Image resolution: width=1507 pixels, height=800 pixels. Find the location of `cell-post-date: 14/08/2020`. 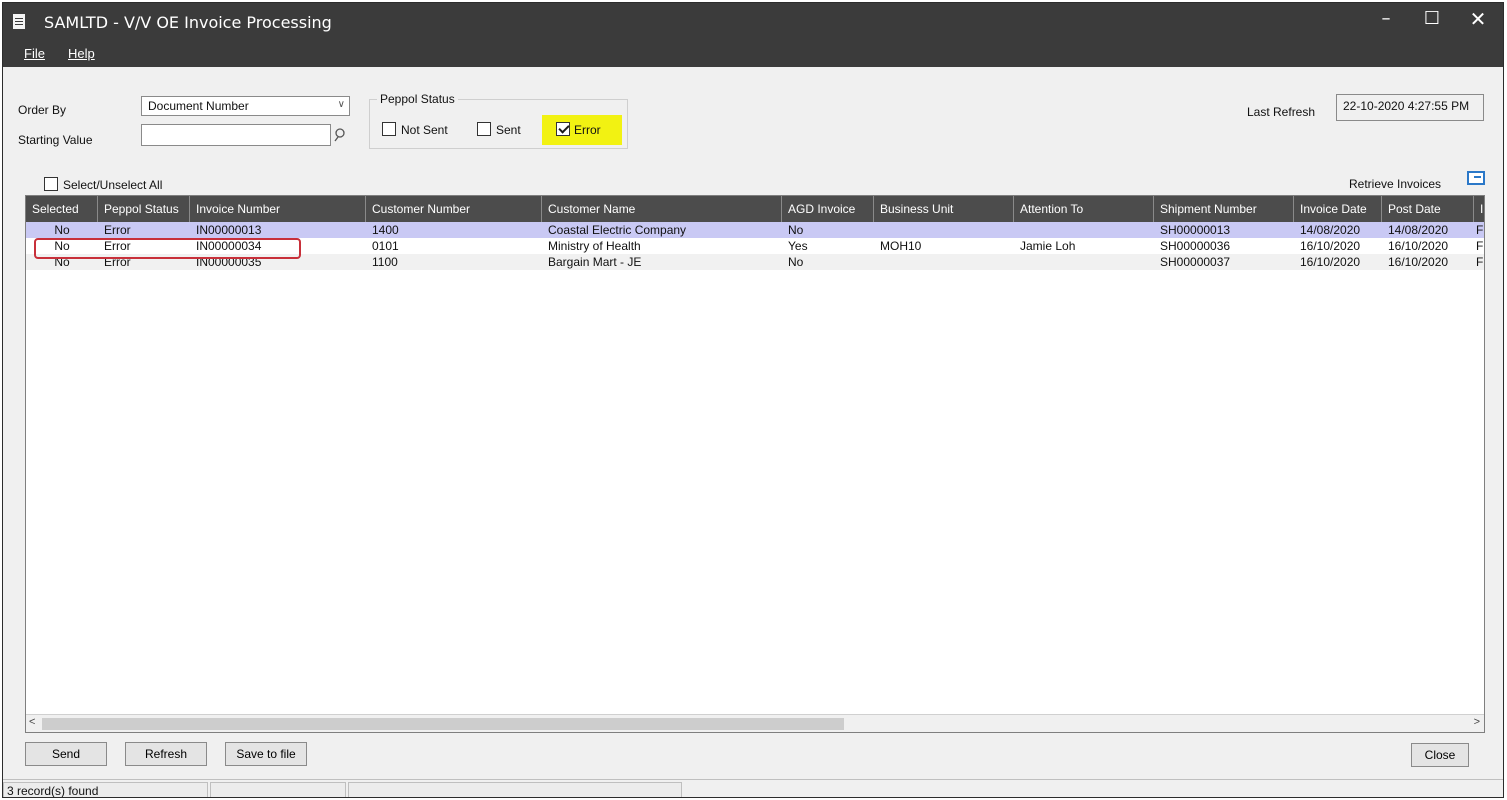

cell-post-date: 14/08/2020 is located at coordinates (1418, 230).